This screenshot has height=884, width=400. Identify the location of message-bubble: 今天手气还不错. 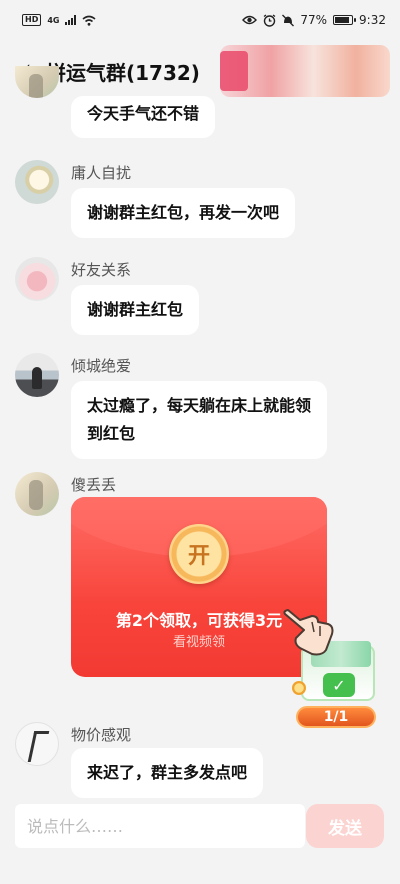
(143, 117).